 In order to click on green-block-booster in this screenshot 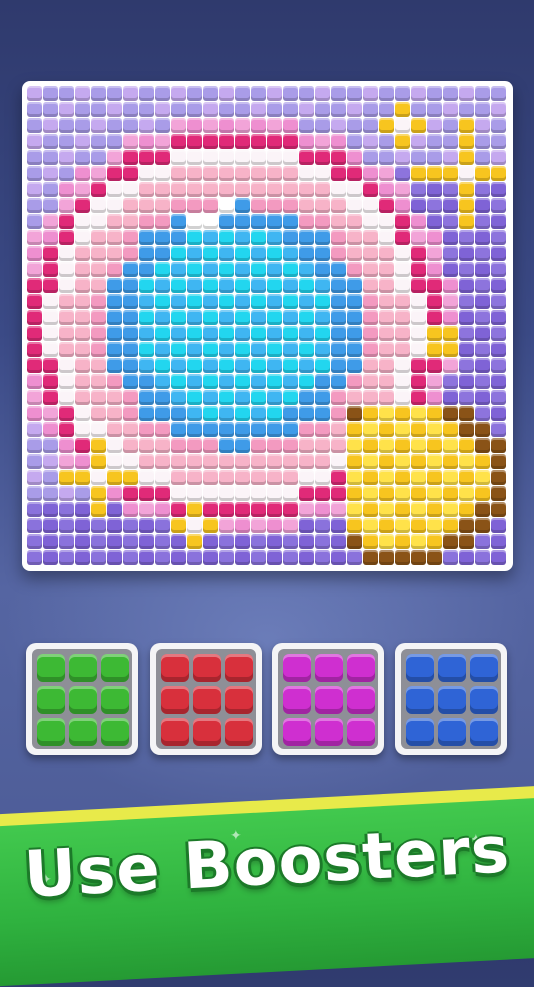, I will do `click(82, 699)`.